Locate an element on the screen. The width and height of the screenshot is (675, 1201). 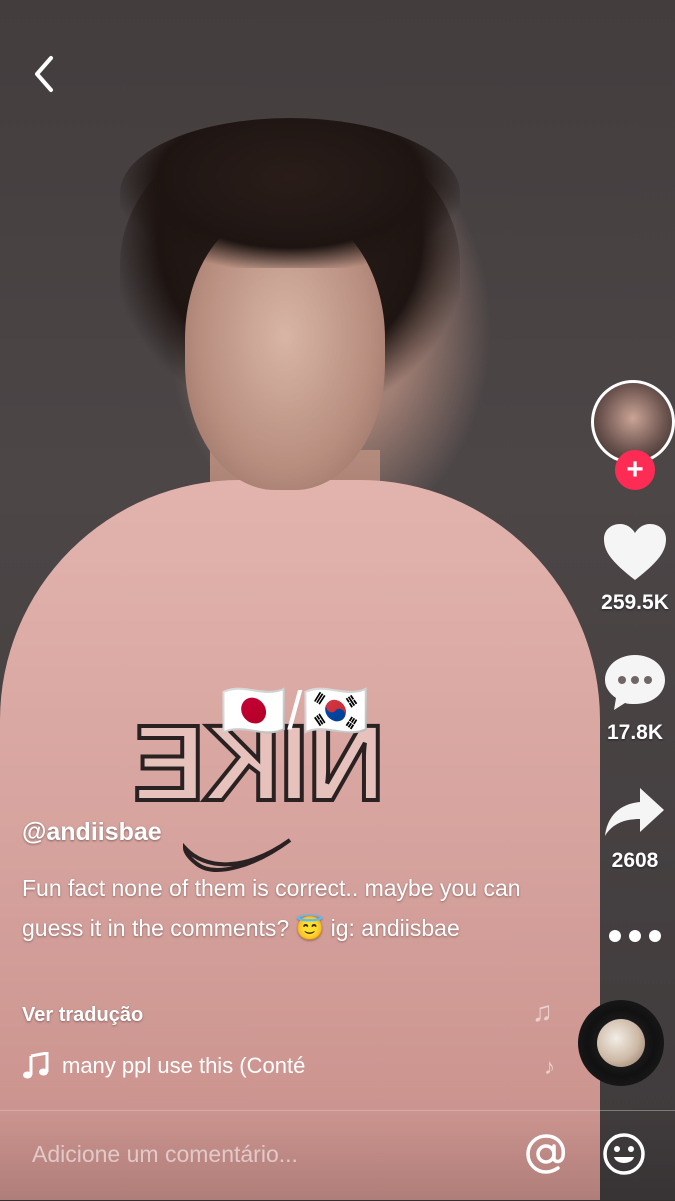
at-sign-icon is located at coordinates (546, 1154).